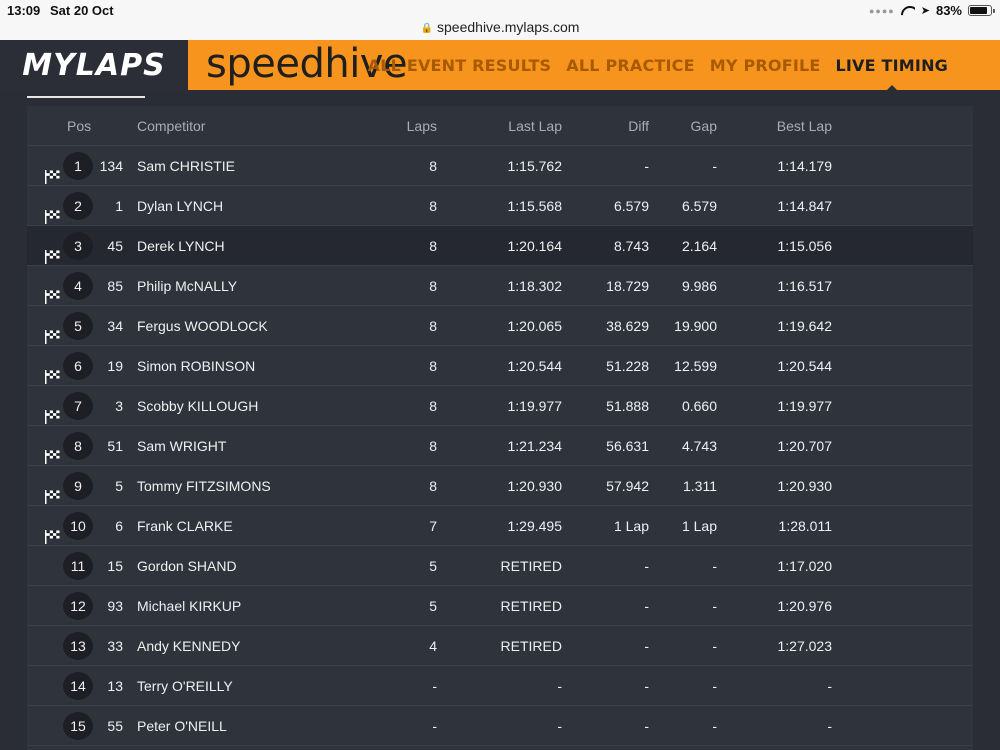 Image resolution: width=1000 pixels, height=750 pixels. What do you see at coordinates (932, 10) in the screenshot?
I see `status-indicators: ●●●● ➤ 83%` at bounding box center [932, 10].